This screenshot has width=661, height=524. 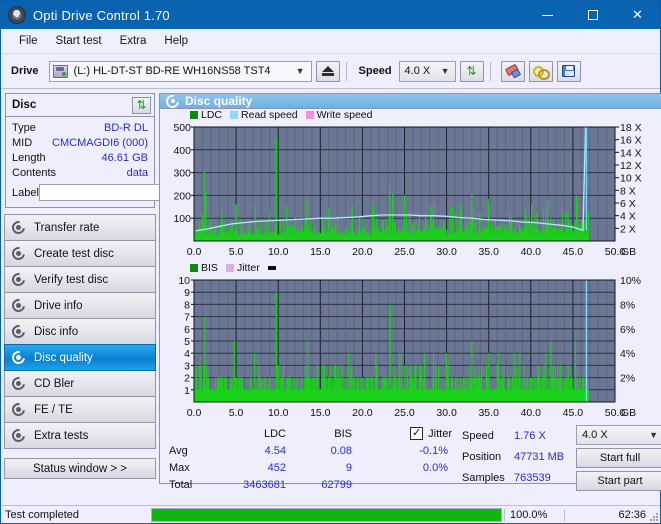 I want to click on stats-row-label: Max, so click(x=179, y=467).